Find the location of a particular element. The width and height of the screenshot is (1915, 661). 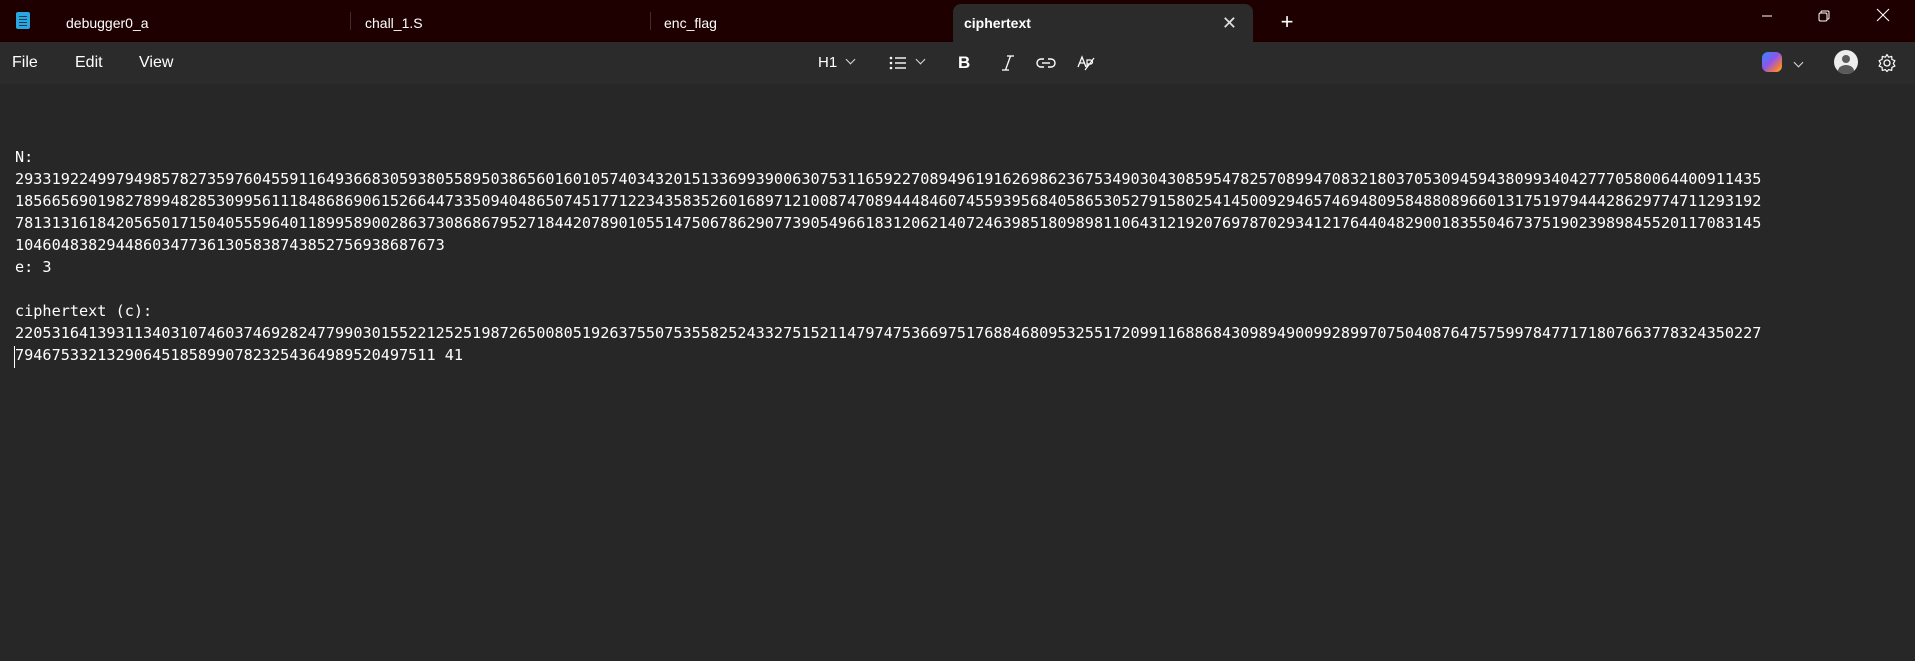

account-avatar-icon is located at coordinates (1846, 62).